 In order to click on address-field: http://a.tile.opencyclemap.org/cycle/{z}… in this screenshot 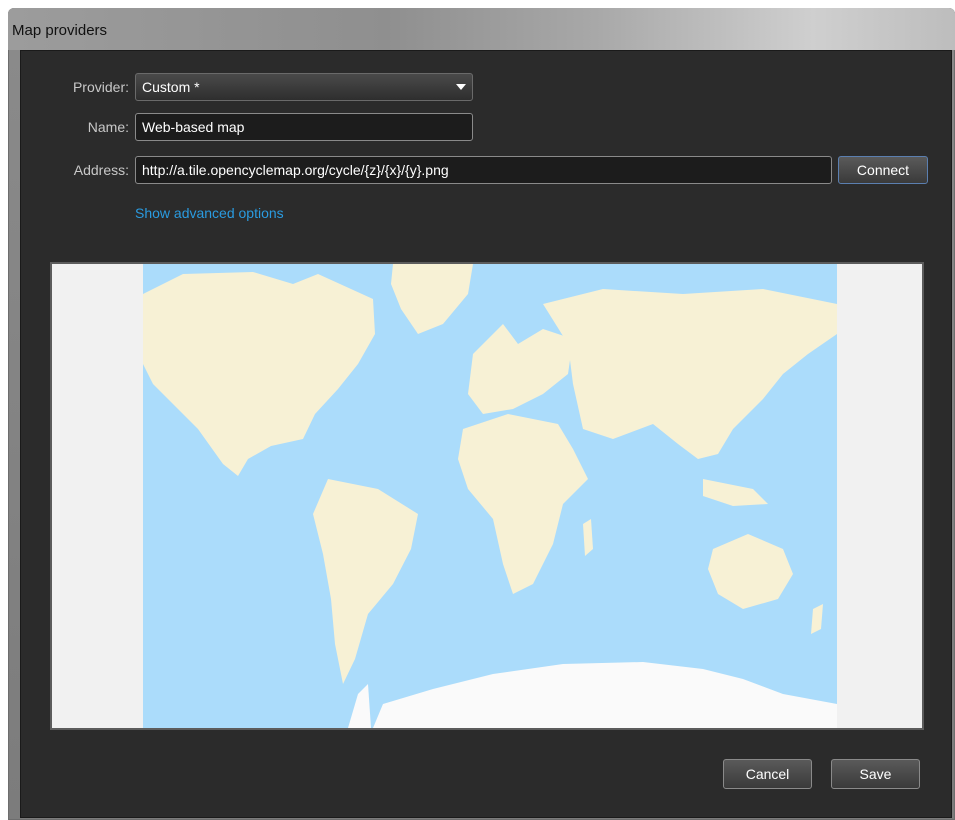, I will do `click(483, 170)`.